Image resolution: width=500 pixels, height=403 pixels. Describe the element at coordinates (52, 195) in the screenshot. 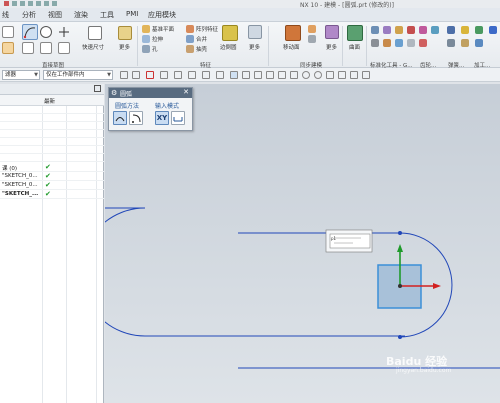

I see `tree-row: "SKETCH_... ✔` at that location.